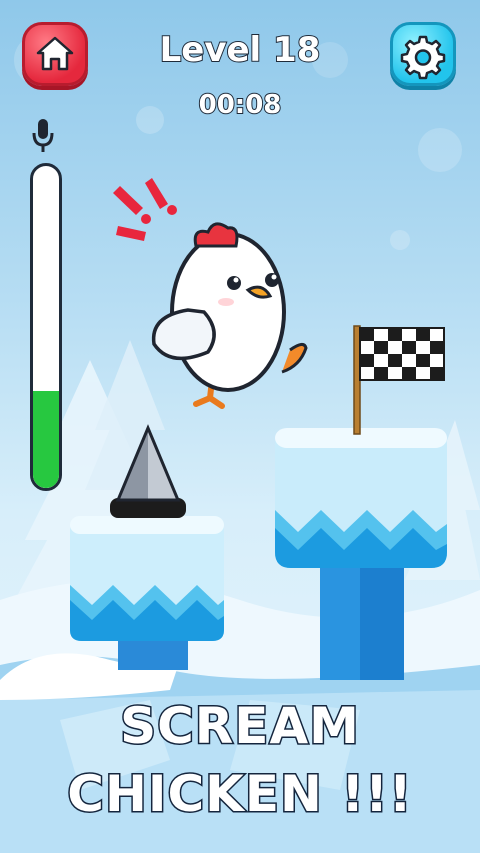 This screenshot has height=853, width=480. What do you see at coordinates (423, 57) in the screenshot?
I see `gear-icon` at bounding box center [423, 57].